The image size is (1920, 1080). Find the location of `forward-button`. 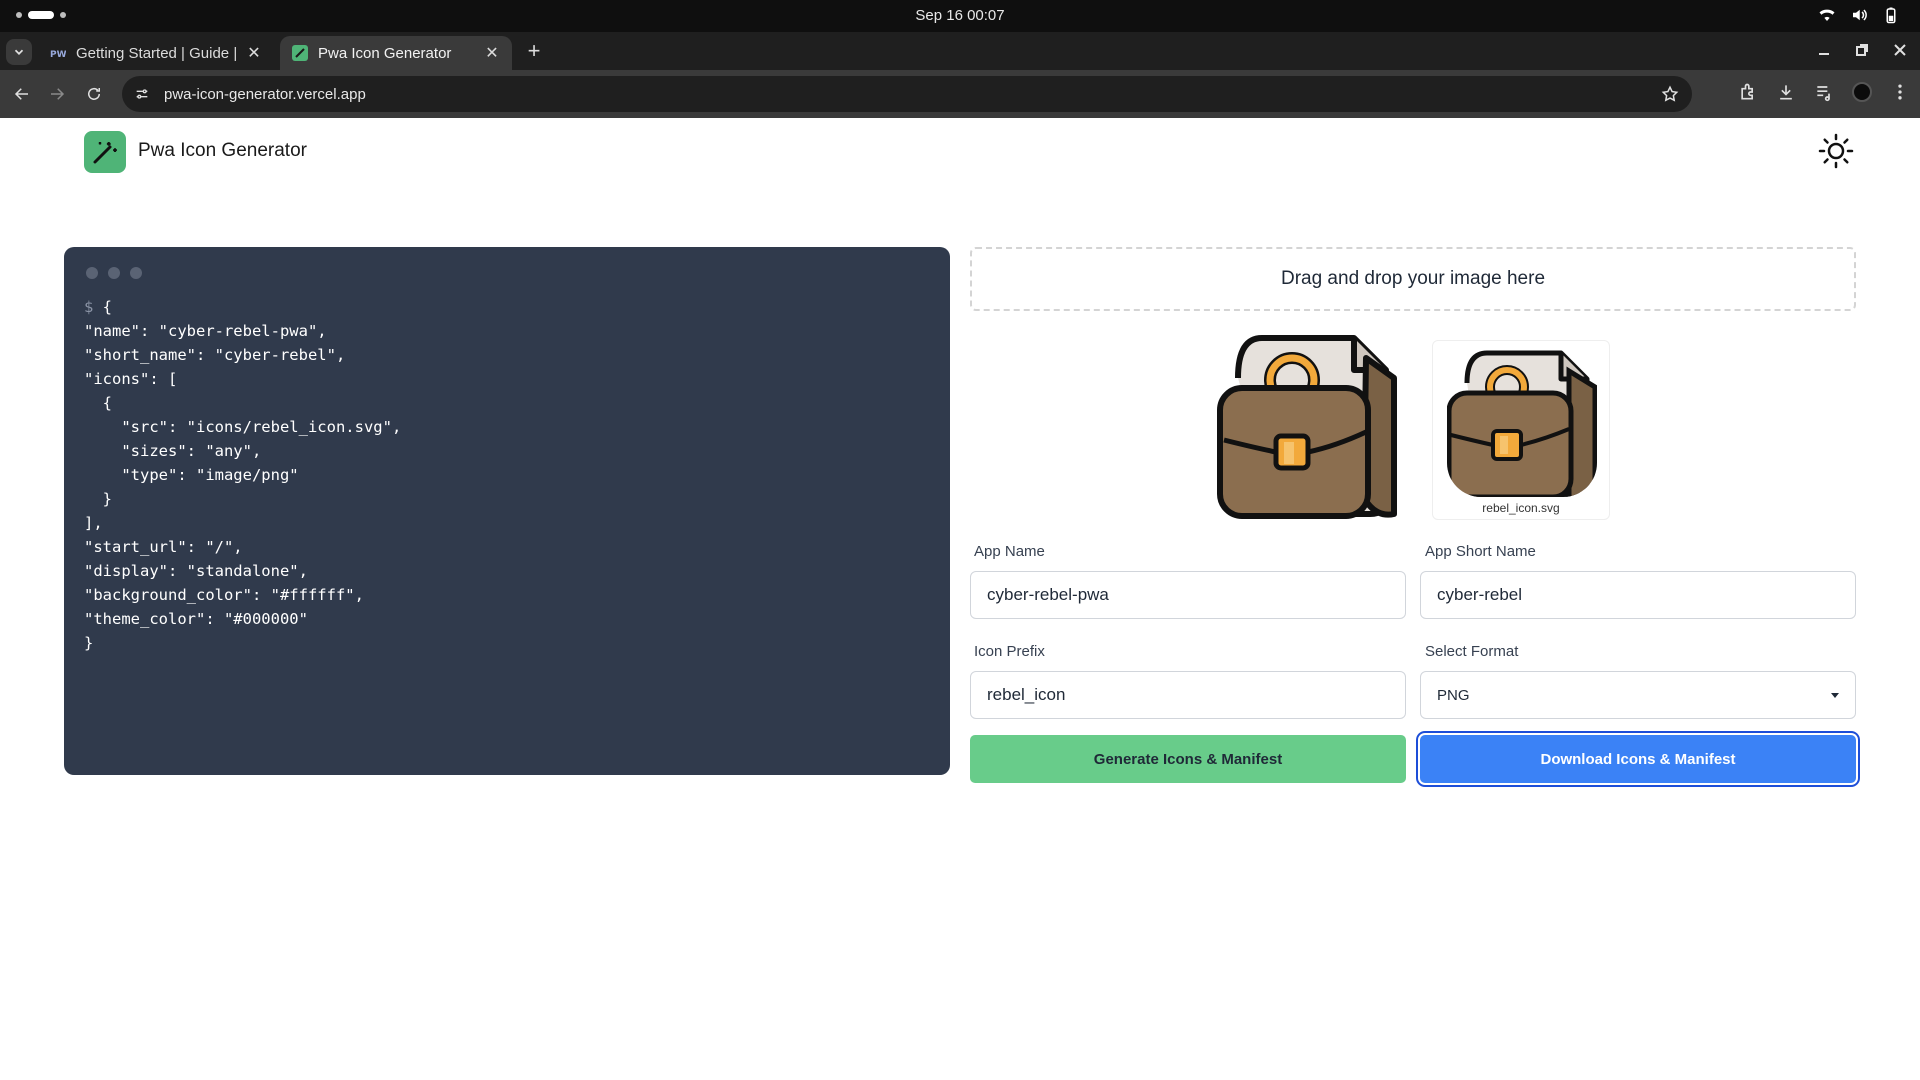

forward-button is located at coordinates (57, 94).